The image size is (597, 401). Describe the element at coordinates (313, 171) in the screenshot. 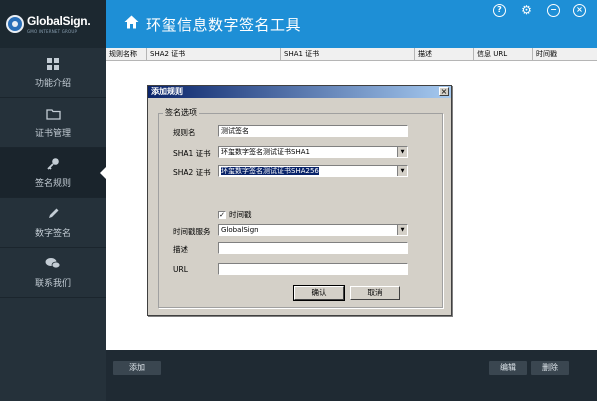

I see `sha2-select: 环玺数字签名测试证书SHA256 ▼` at that location.